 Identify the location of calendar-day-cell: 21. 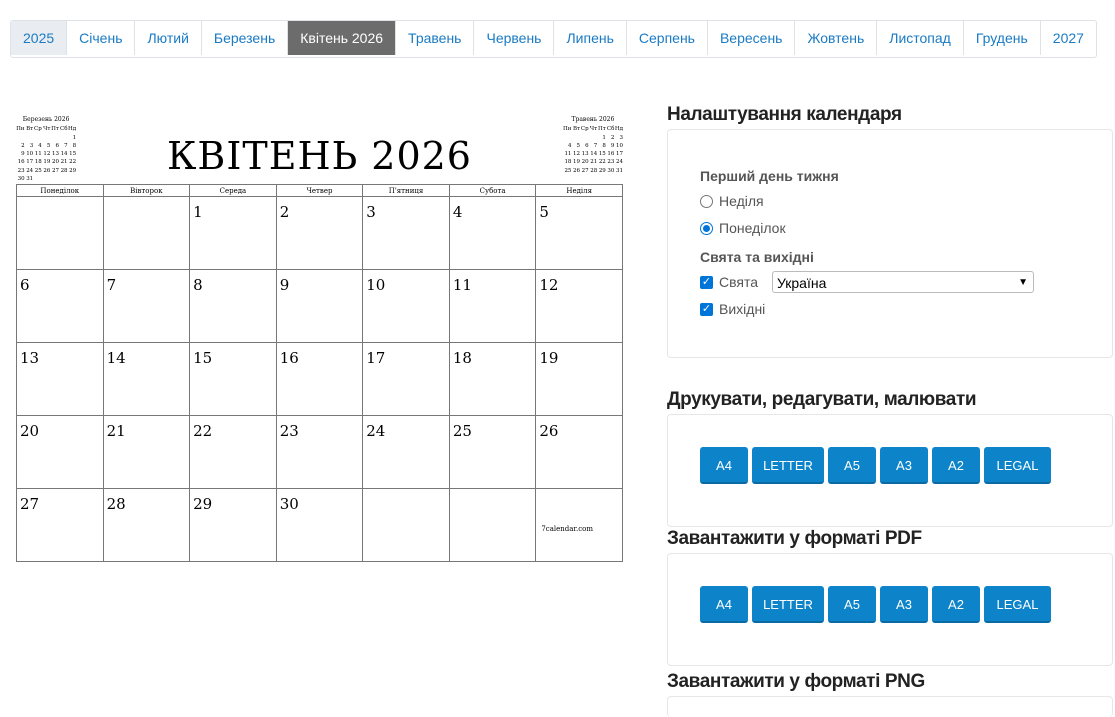
(146, 452).